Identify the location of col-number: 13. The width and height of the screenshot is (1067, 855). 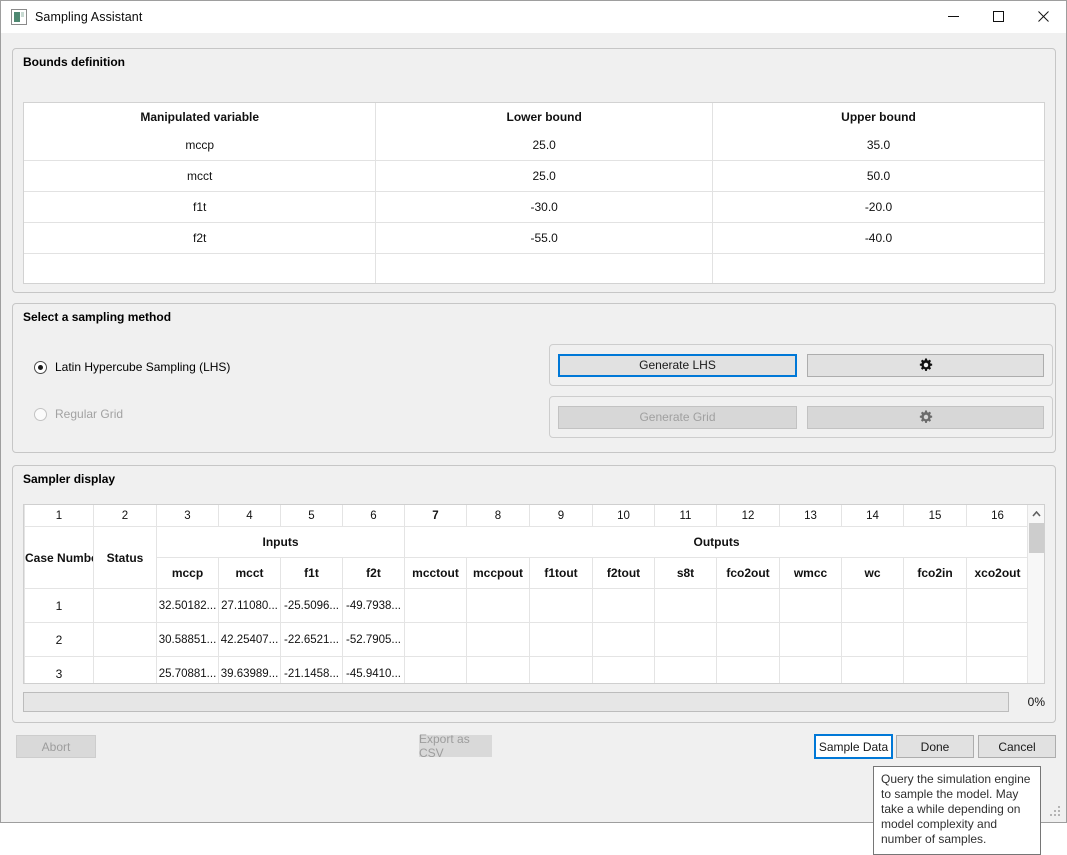
(810, 516).